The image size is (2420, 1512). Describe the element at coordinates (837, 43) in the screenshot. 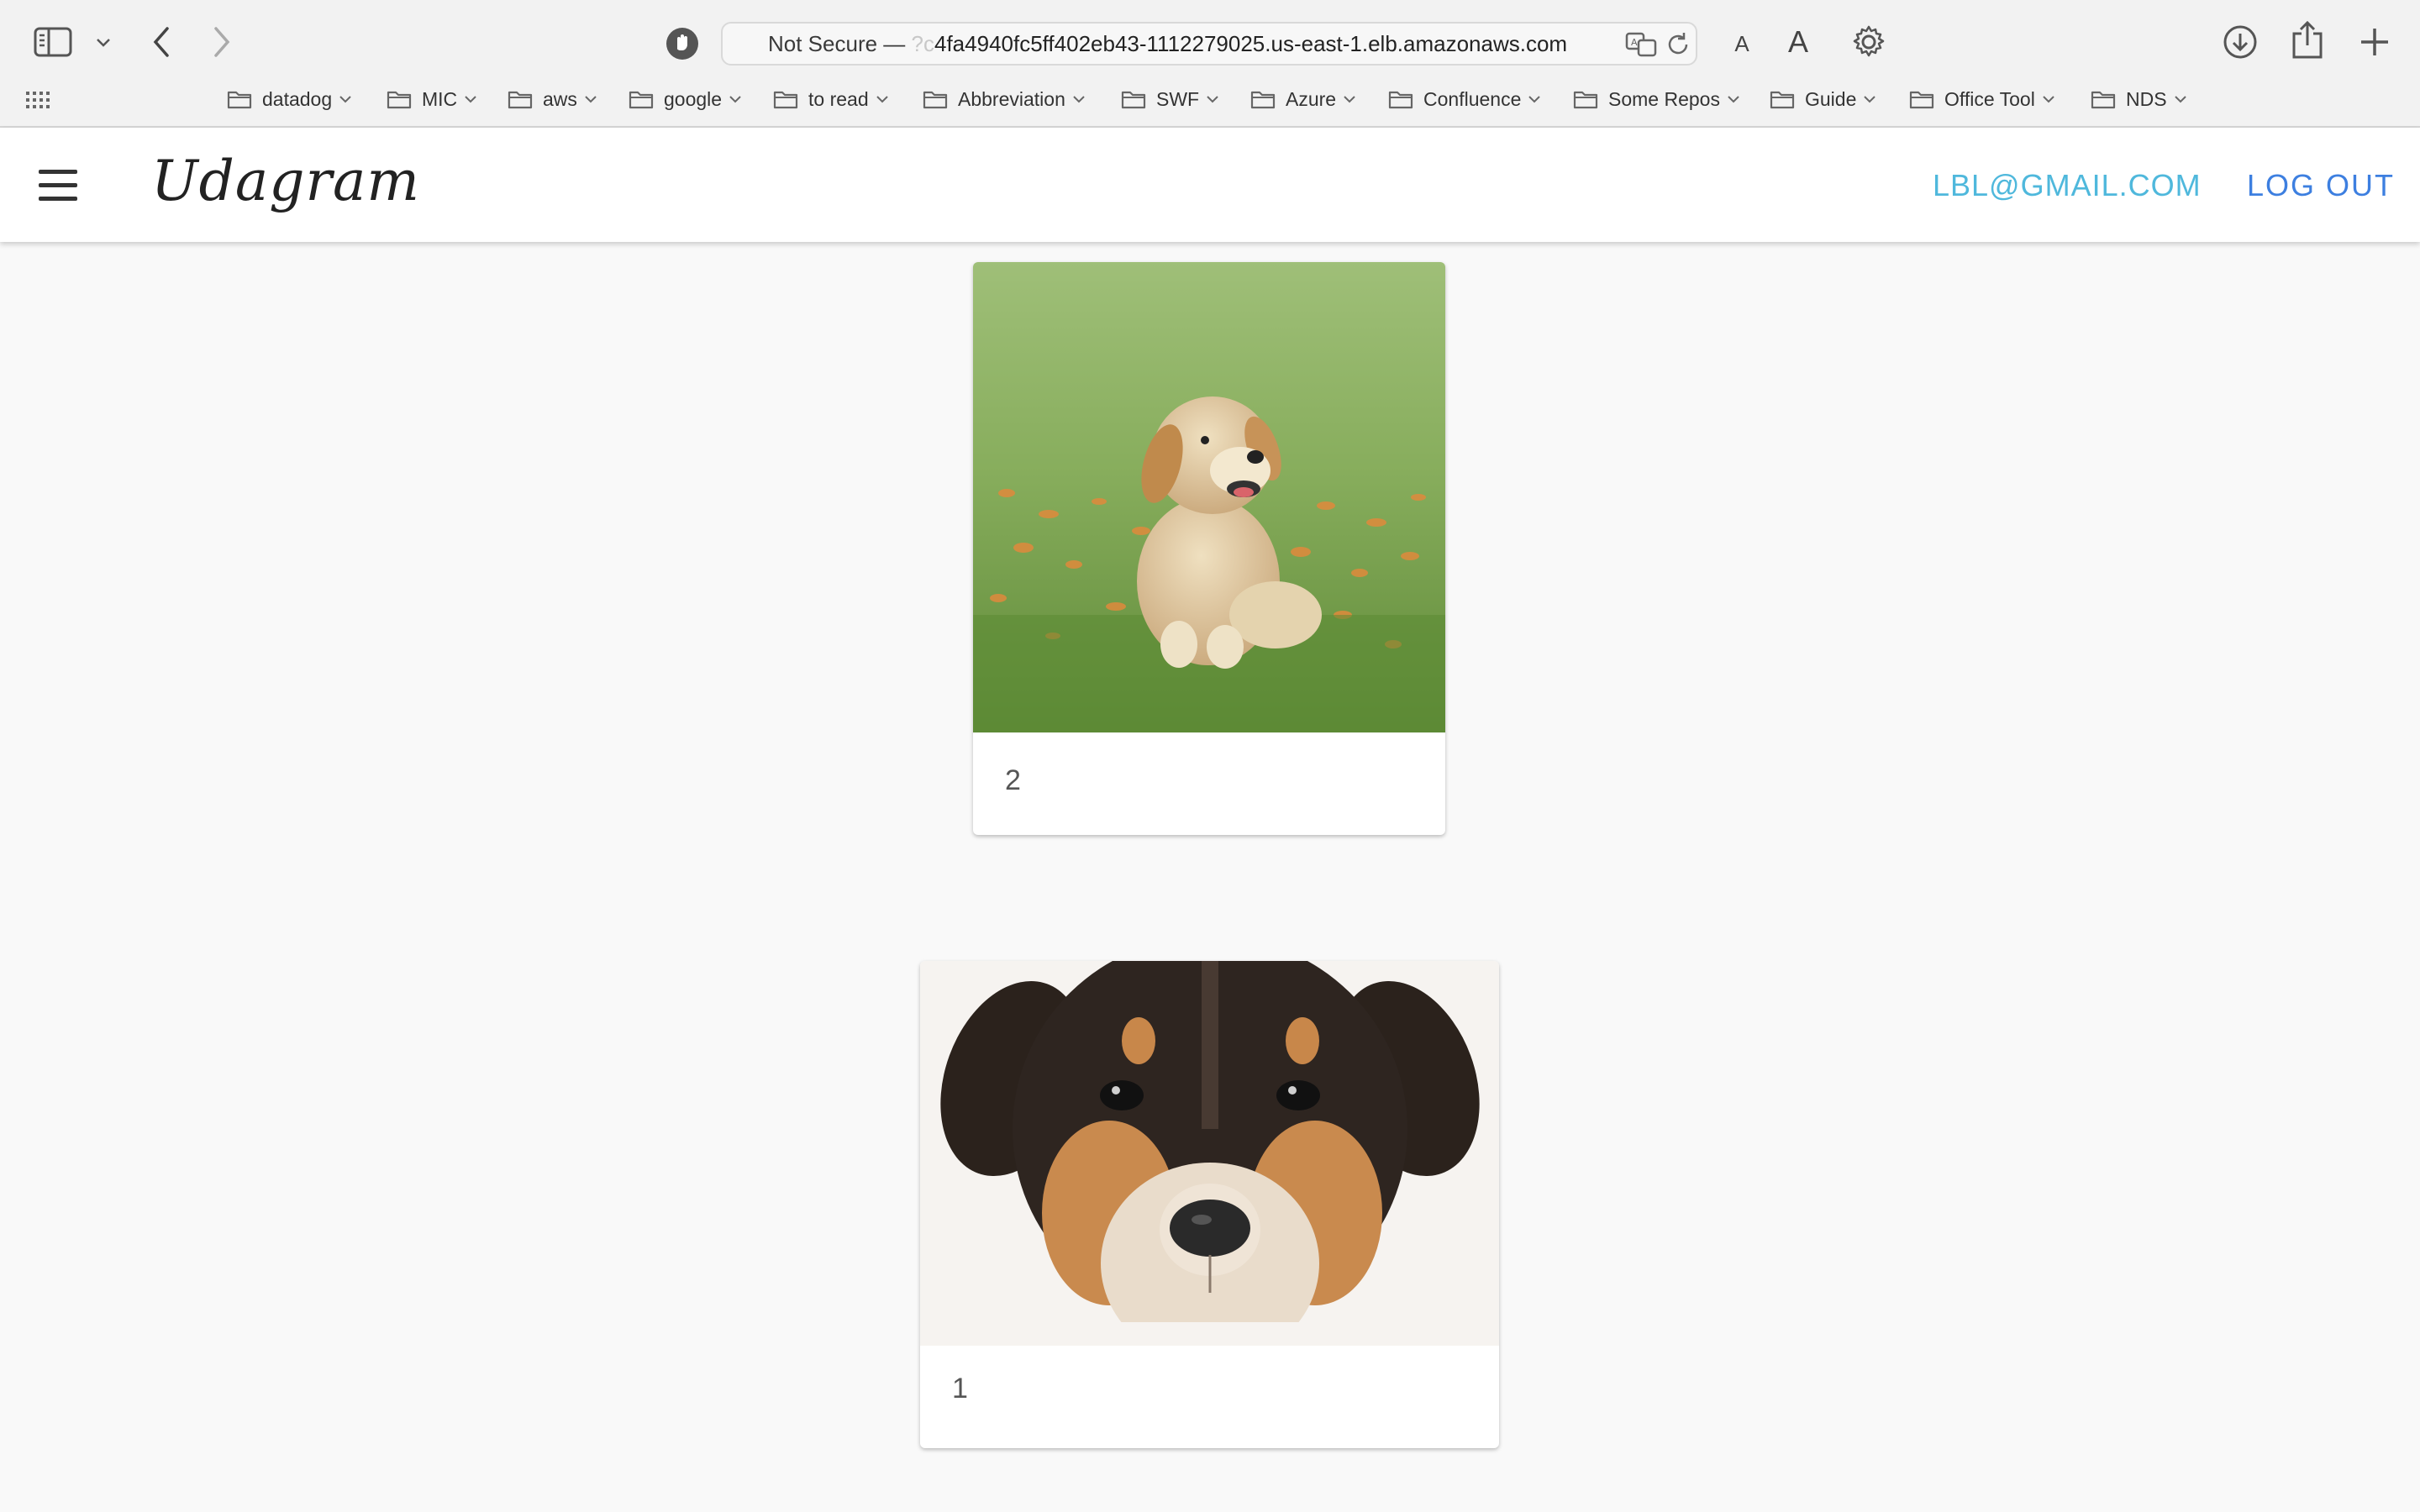

I see `not-secure-label: Not Secure —` at that location.